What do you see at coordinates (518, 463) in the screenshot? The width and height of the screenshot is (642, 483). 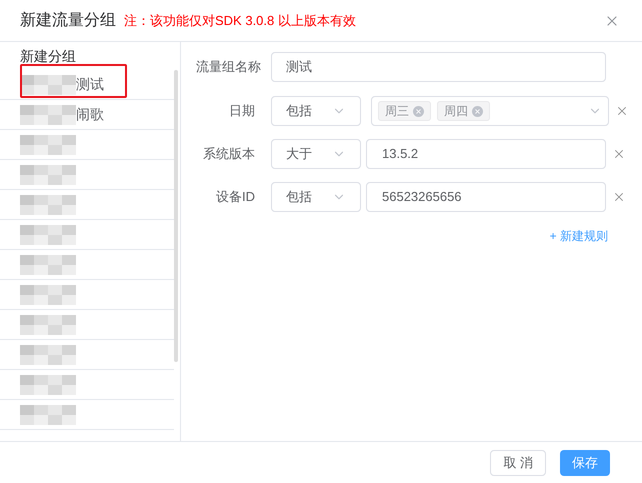 I see `cancel-button: 取 消` at bounding box center [518, 463].